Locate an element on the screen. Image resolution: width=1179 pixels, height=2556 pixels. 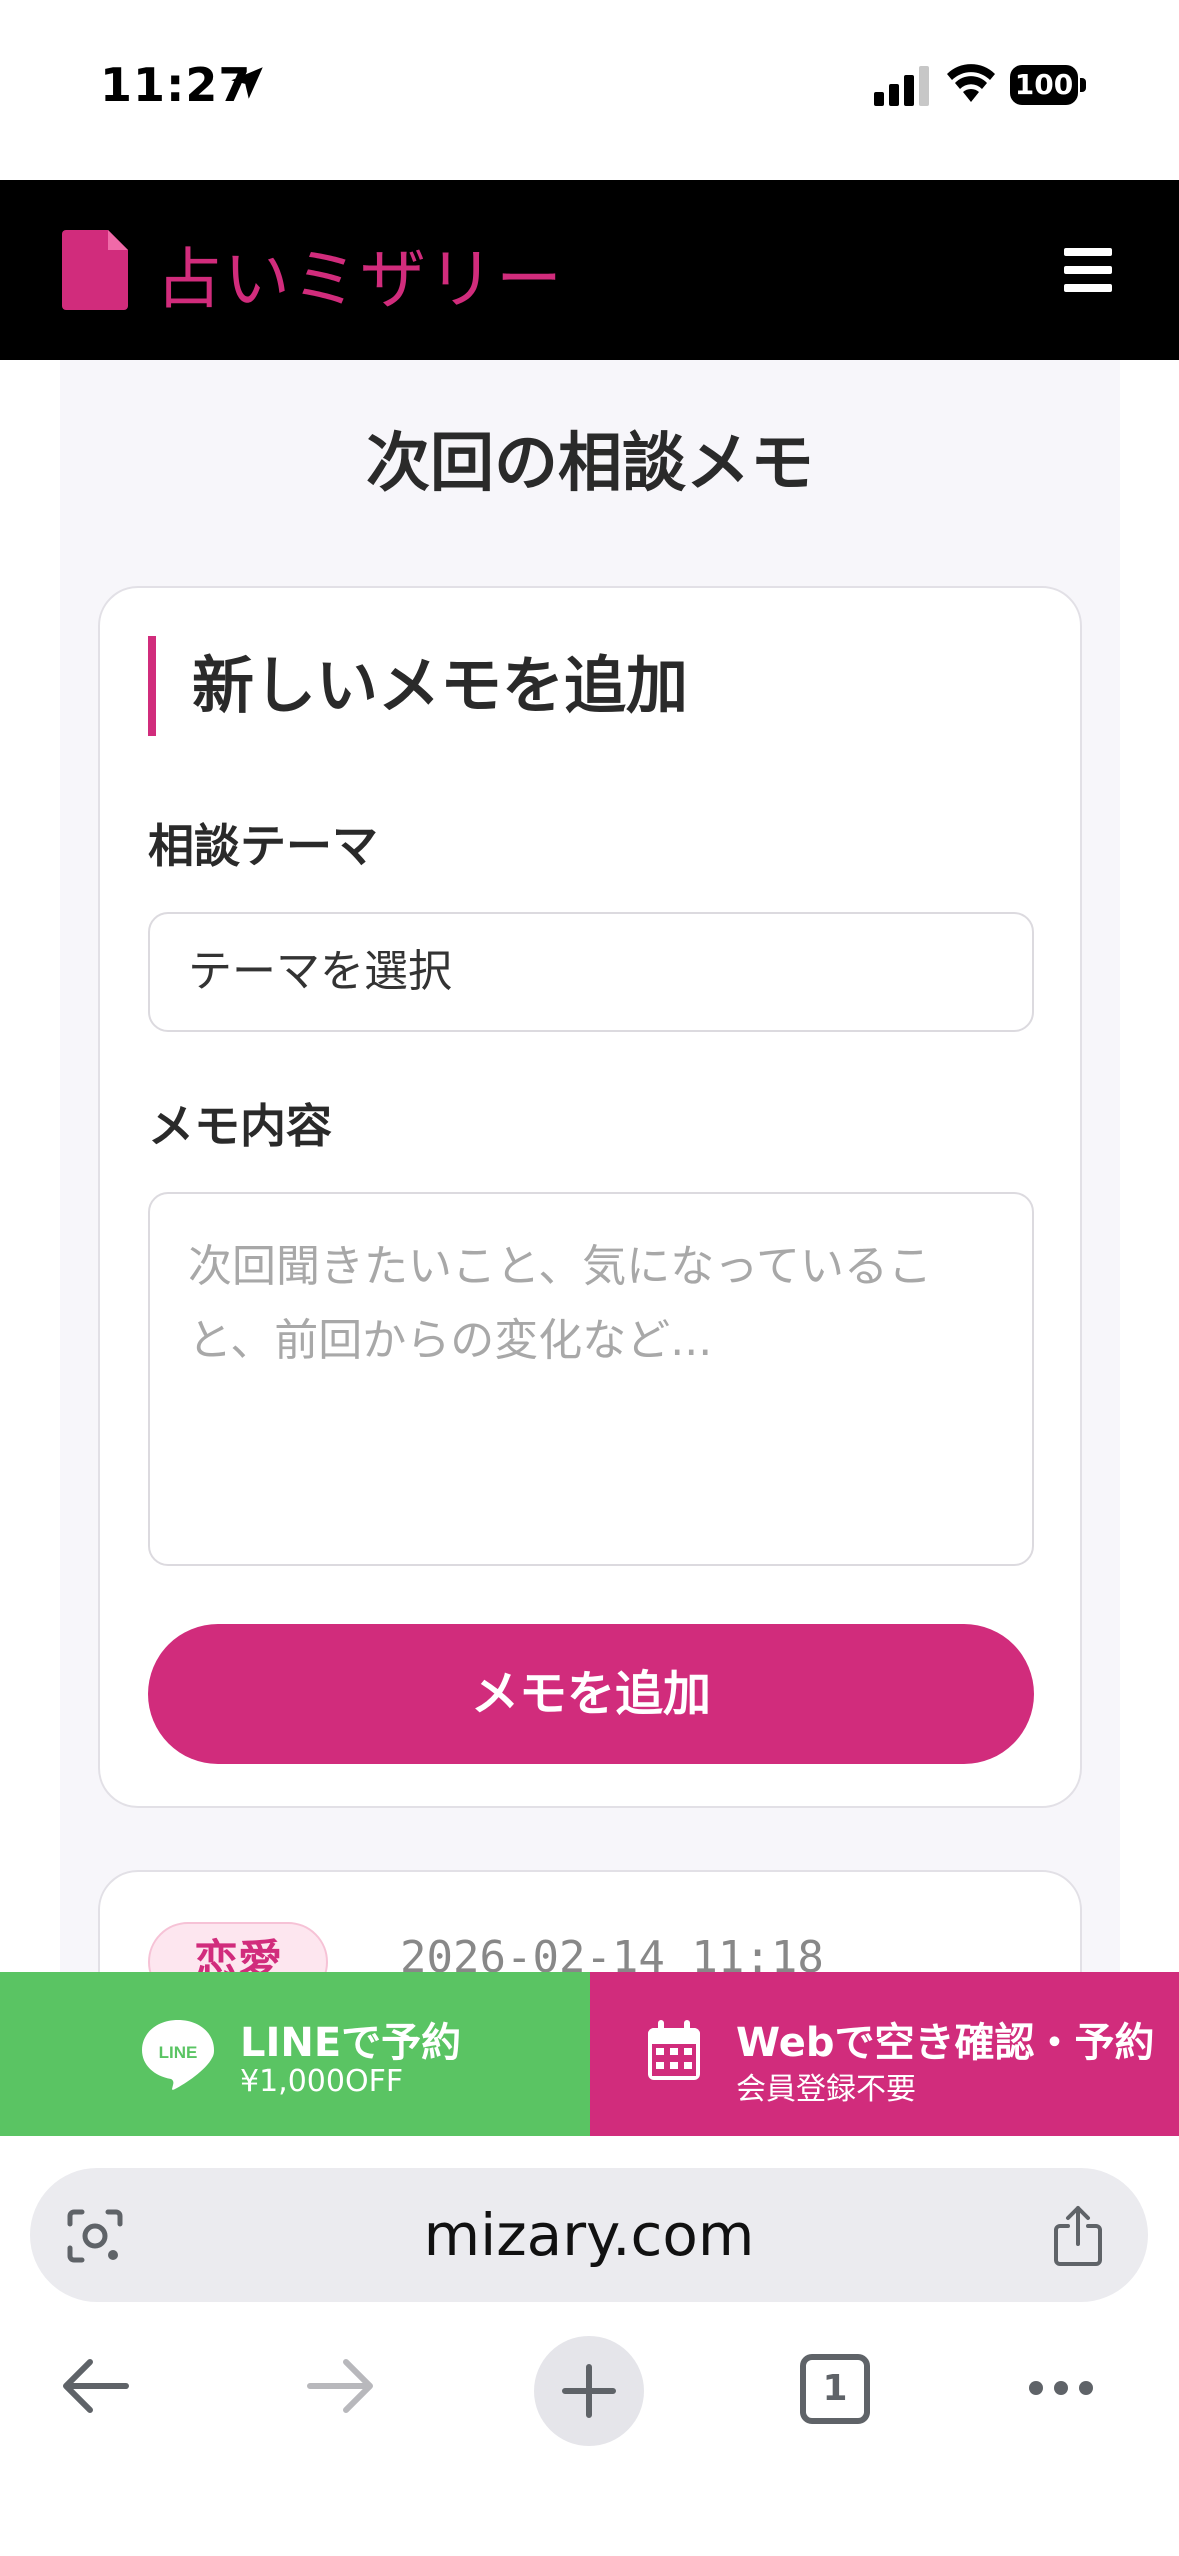
site-logo: 占いミザリー is located at coordinates (360, 274).